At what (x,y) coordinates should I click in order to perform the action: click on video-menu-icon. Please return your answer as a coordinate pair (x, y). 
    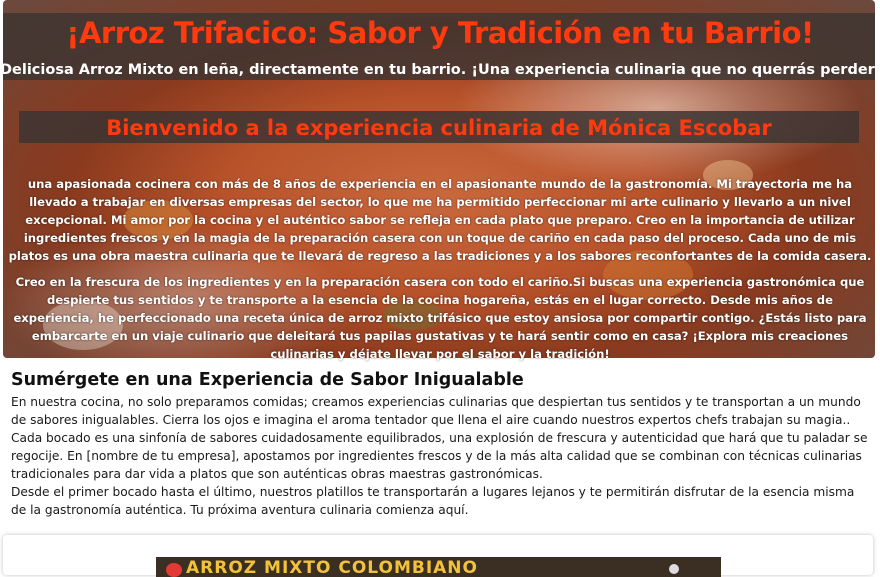
    Looking at the image, I should click on (674, 569).